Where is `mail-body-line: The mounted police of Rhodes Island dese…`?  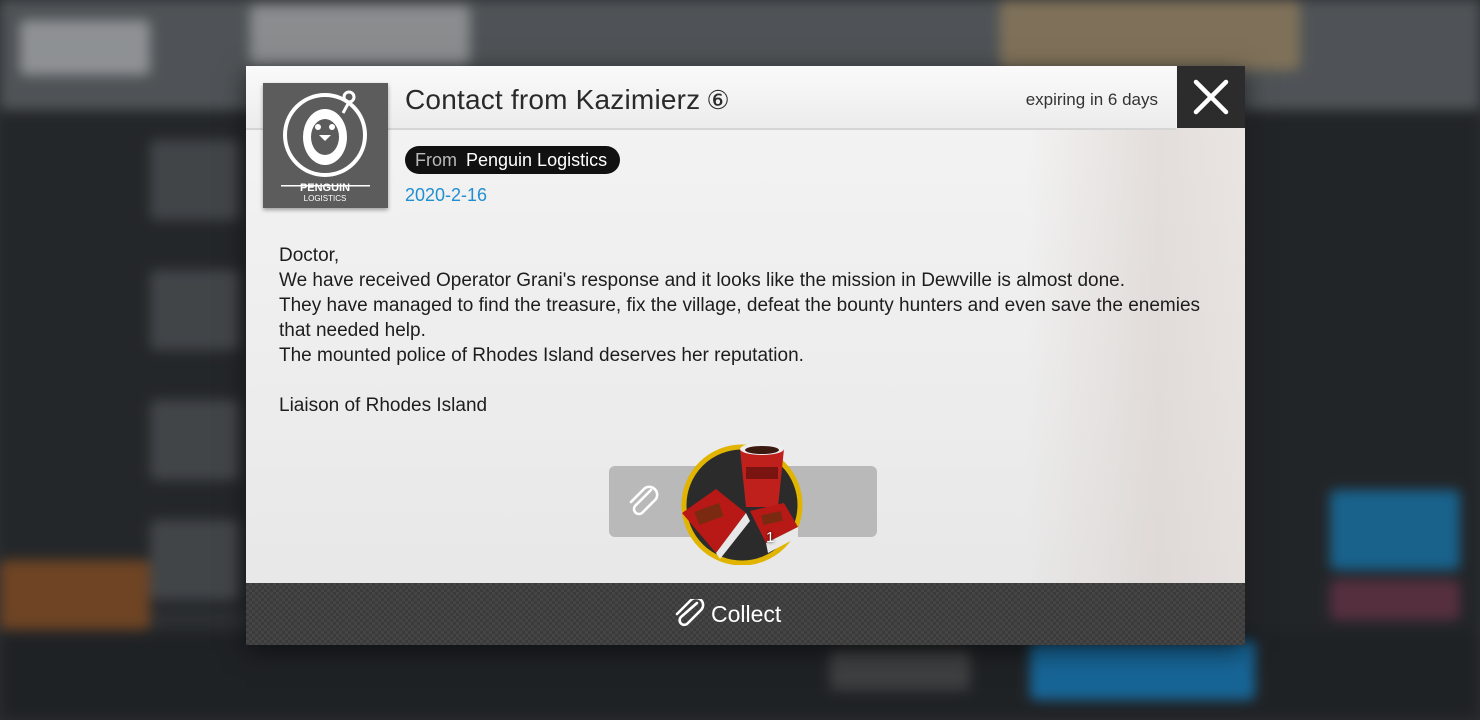
mail-body-line: The mounted police of Rhodes Island dese… is located at coordinates (541, 355).